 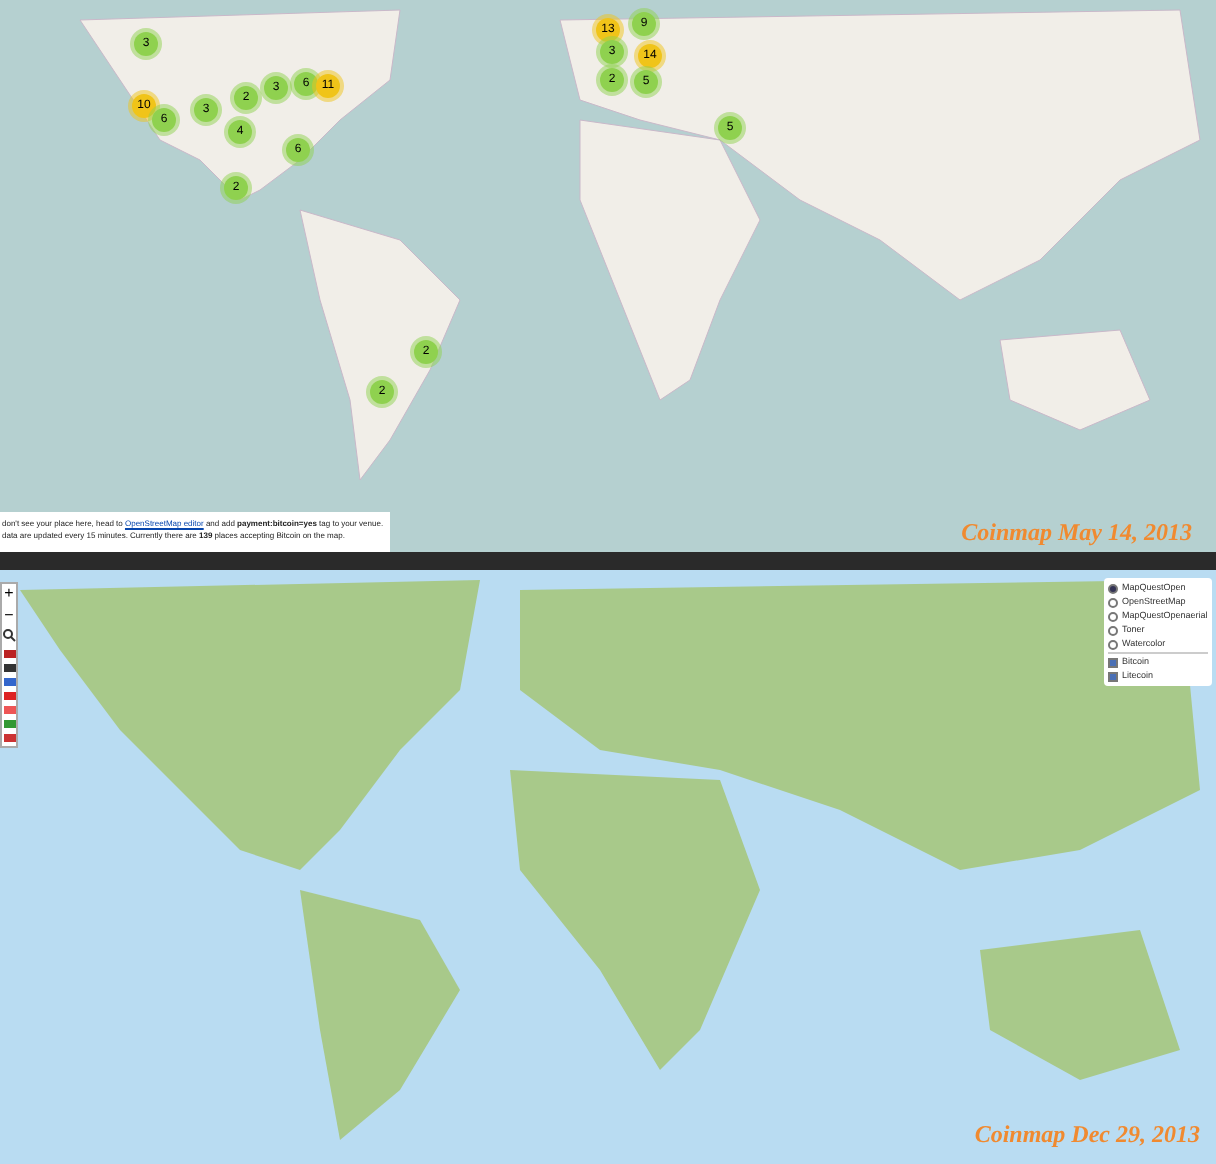 I want to click on search-icon, so click(x=9, y=635).